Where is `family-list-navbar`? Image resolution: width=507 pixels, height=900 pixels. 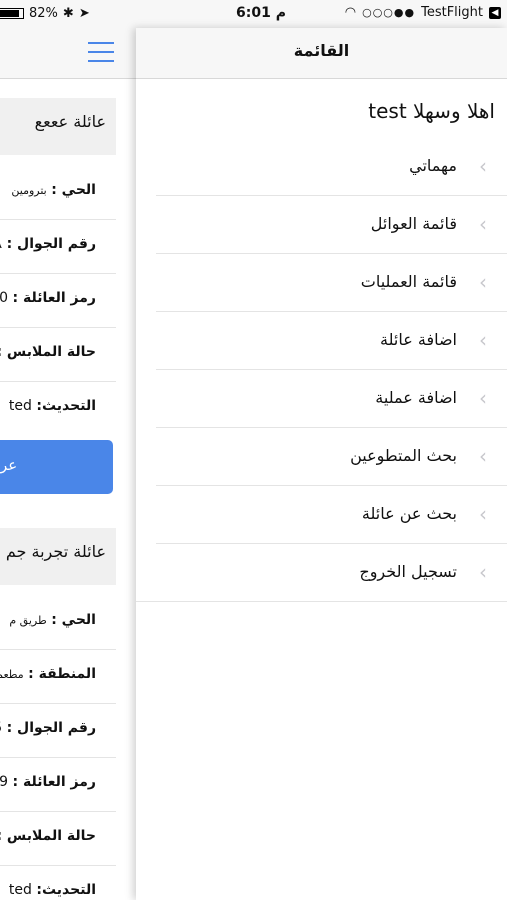
family-list-navbar is located at coordinates (68, 53).